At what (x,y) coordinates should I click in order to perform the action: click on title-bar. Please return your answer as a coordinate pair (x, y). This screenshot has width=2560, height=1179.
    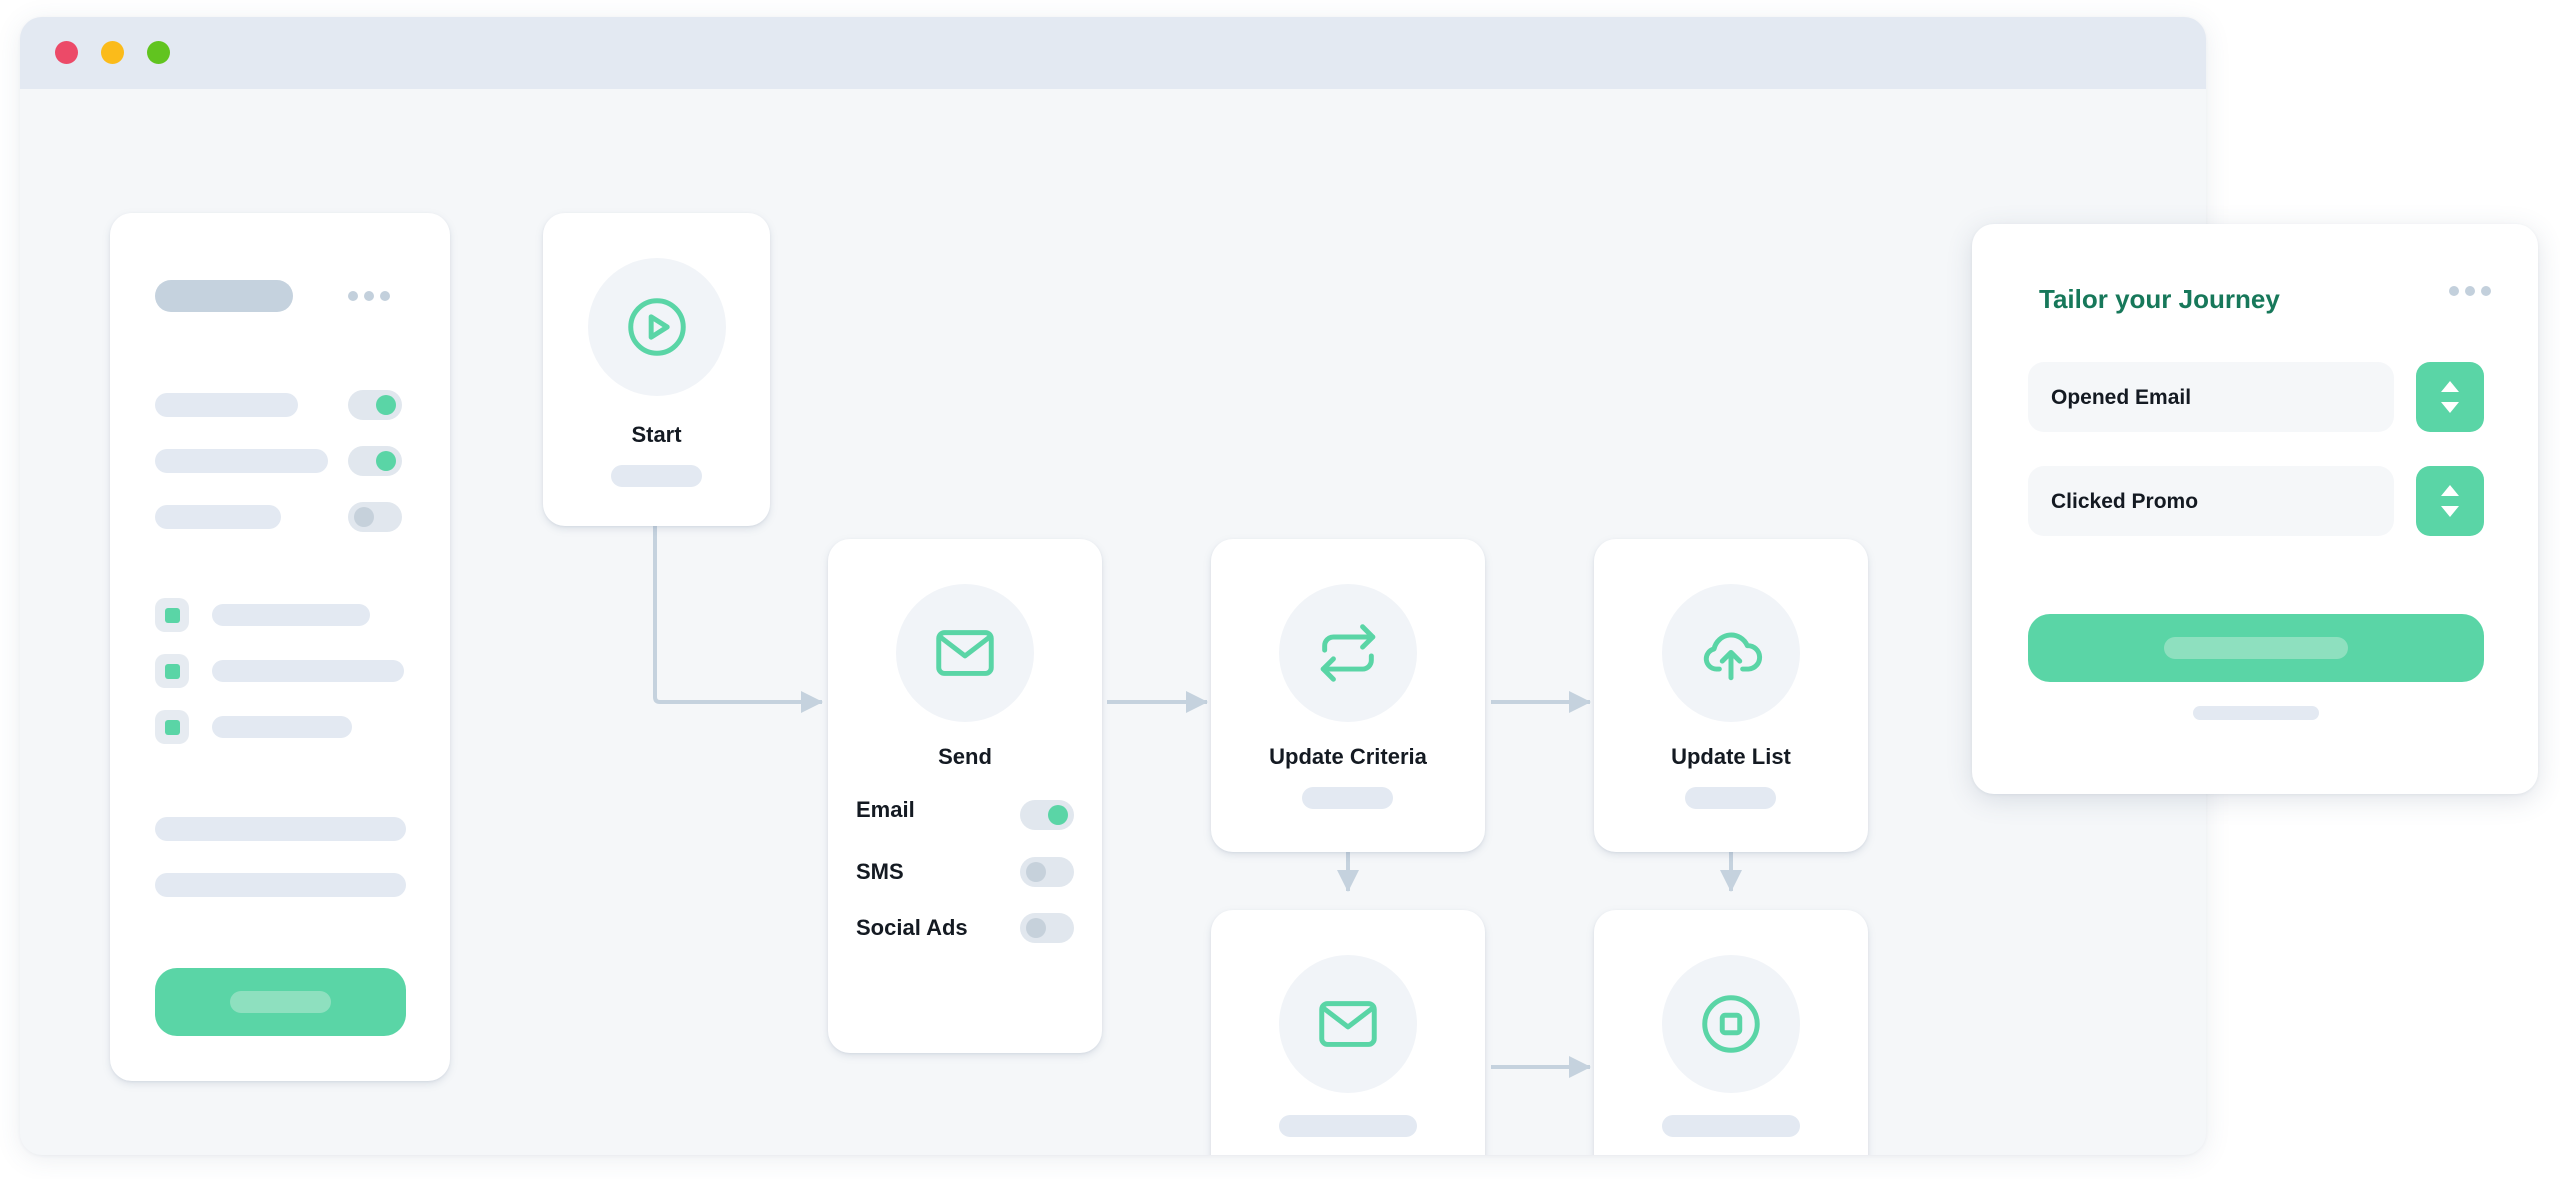
    Looking at the image, I should click on (1113, 53).